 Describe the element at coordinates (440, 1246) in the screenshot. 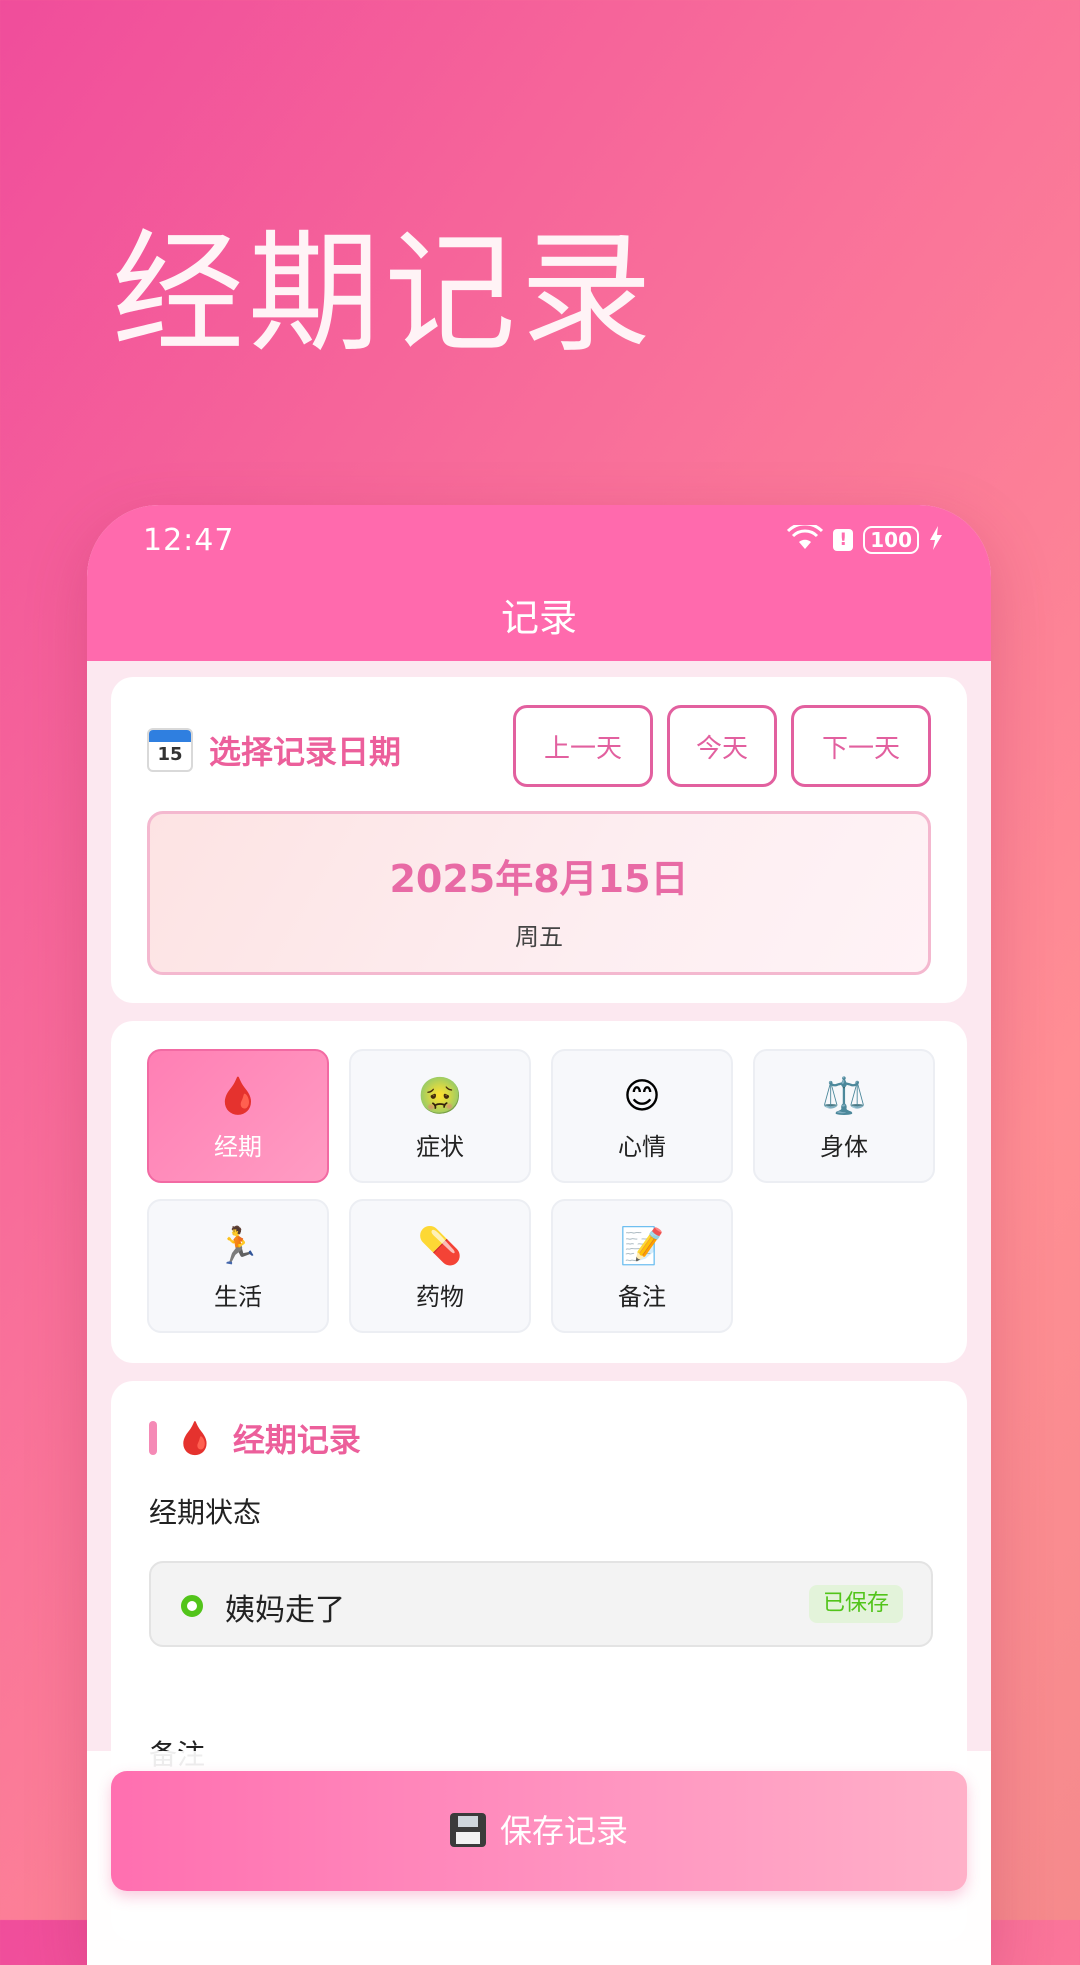

I see `pill-icon: 💊` at that location.